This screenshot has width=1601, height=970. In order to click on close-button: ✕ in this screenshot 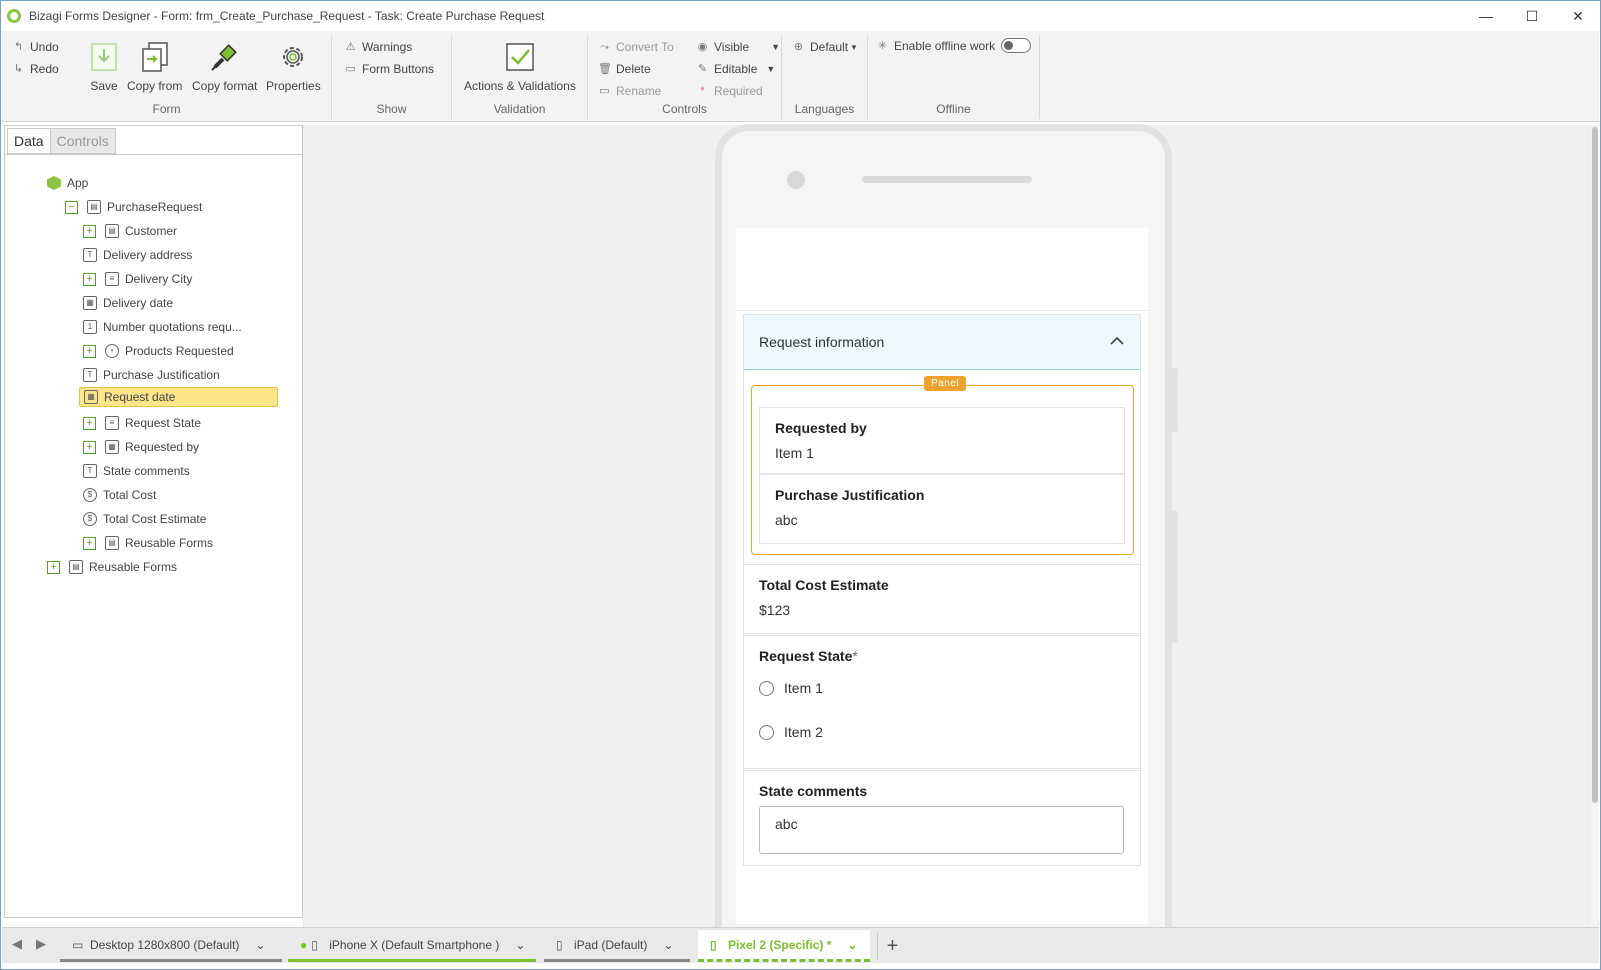, I will do `click(1578, 16)`.